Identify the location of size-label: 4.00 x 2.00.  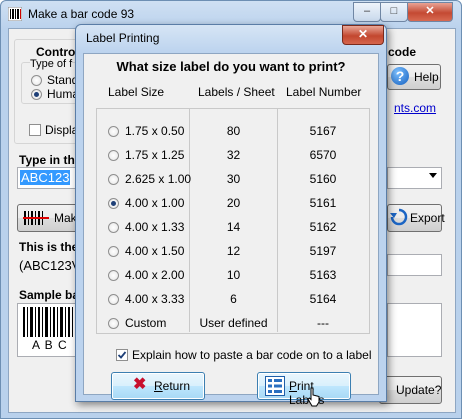
(155, 275).